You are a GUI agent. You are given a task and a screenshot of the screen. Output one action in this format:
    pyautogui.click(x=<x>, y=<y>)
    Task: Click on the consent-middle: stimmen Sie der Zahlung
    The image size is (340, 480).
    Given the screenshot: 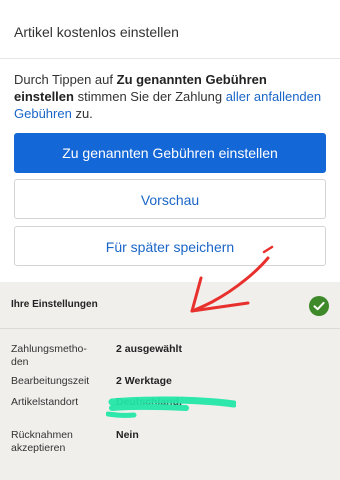 What is the action you would take?
    pyautogui.click(x=149, y=96)
    